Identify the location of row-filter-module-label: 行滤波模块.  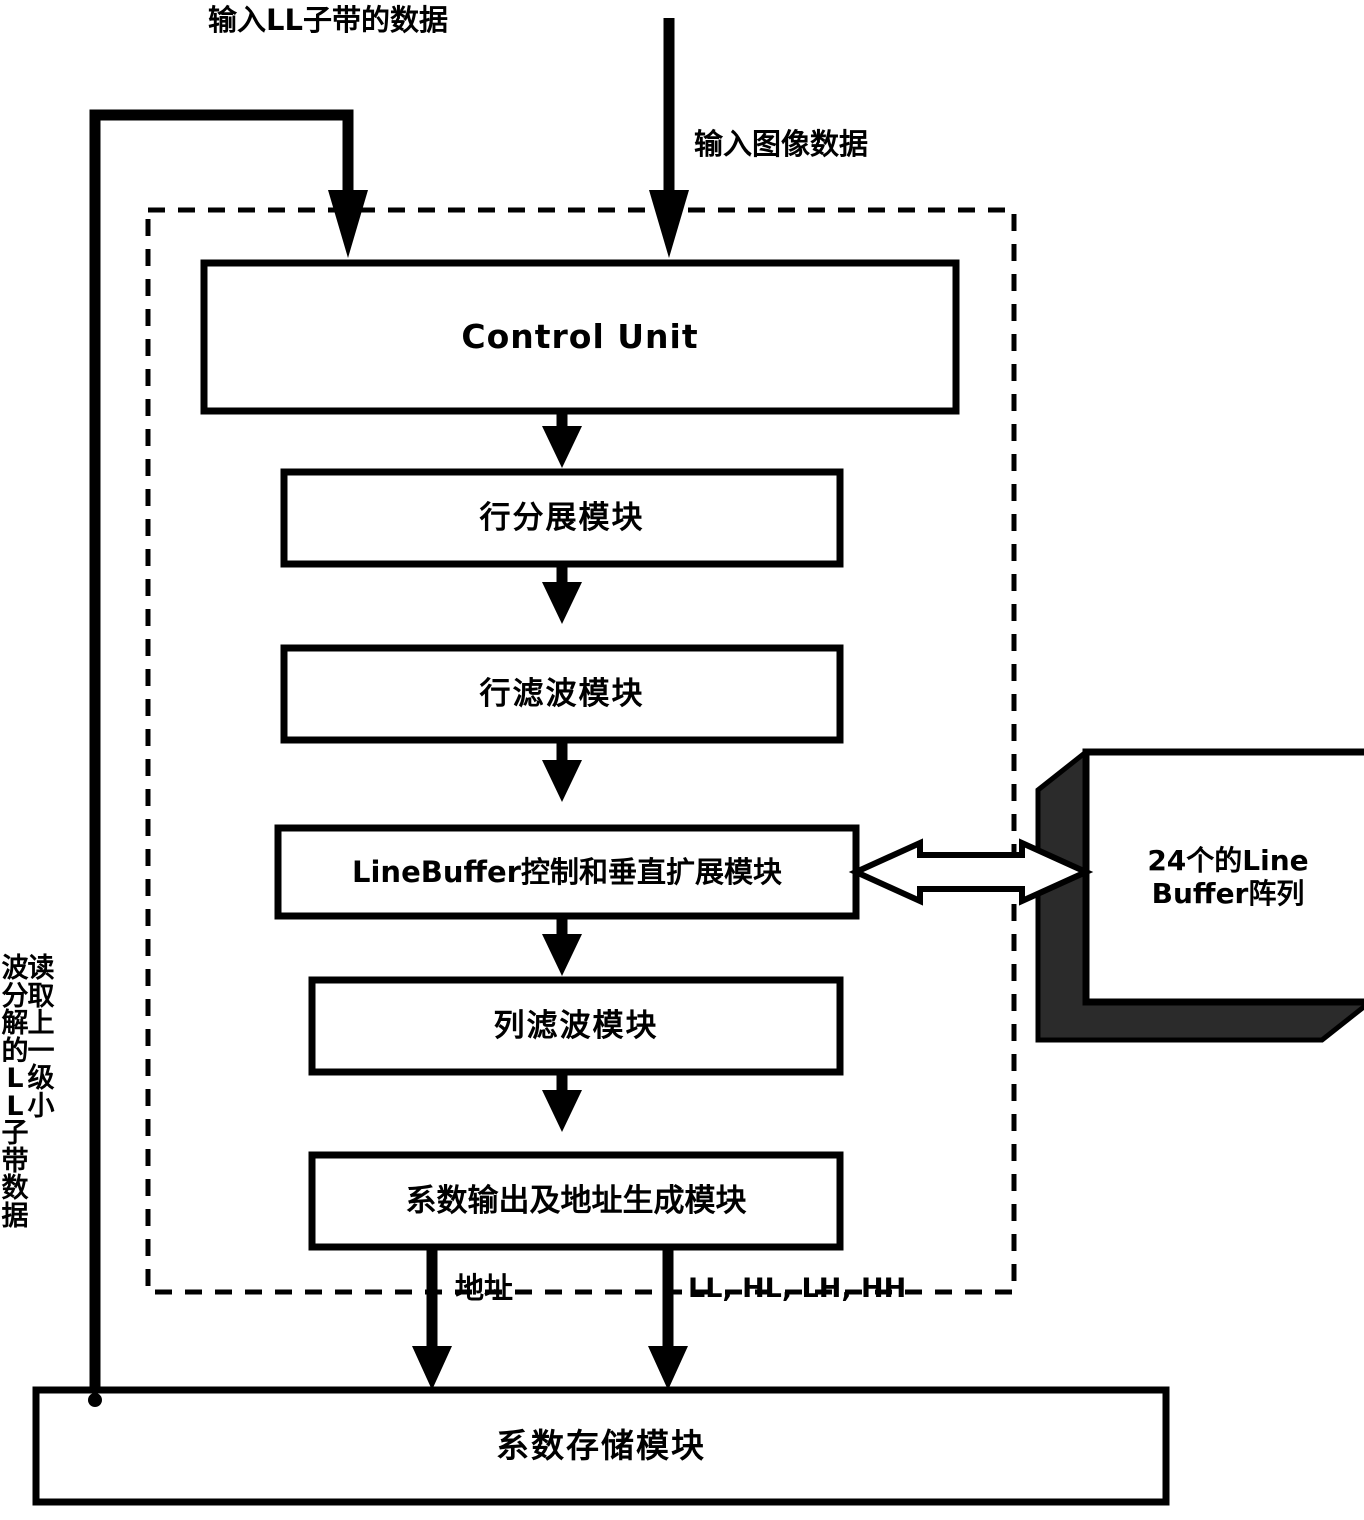
(562, 694).